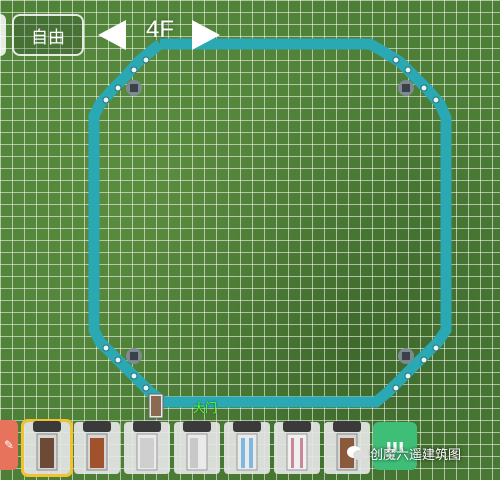  I want to click on mode-button: 自由, so click(48, 35).